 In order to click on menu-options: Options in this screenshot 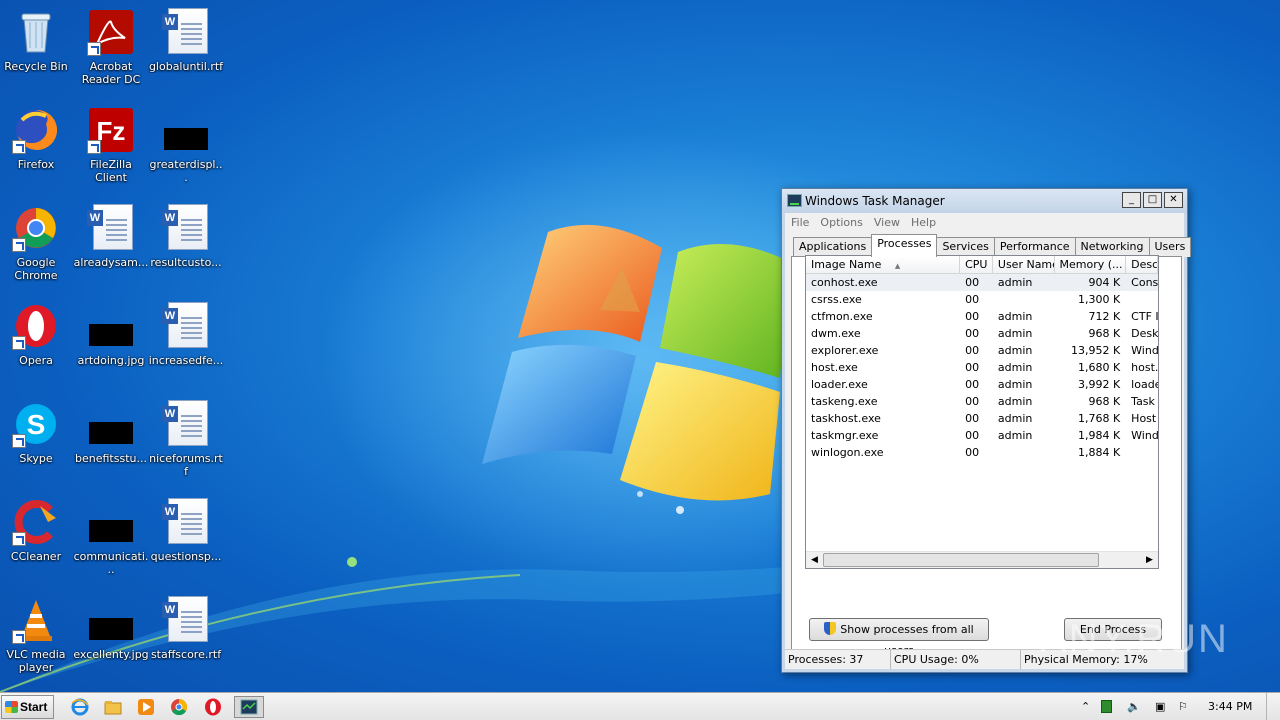, I will do `click(841, 222)`.